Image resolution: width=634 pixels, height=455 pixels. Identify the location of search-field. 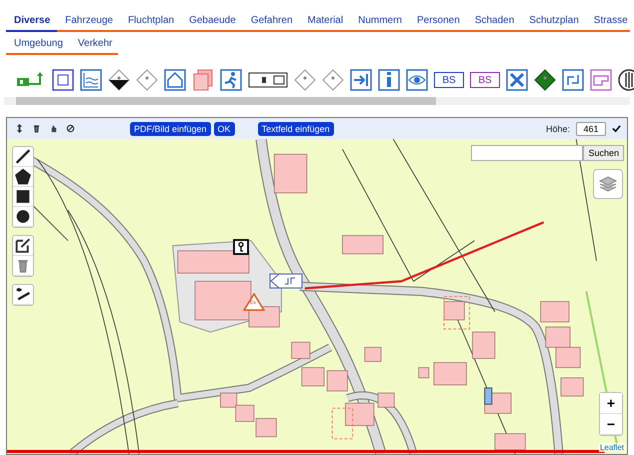
(527, 153).